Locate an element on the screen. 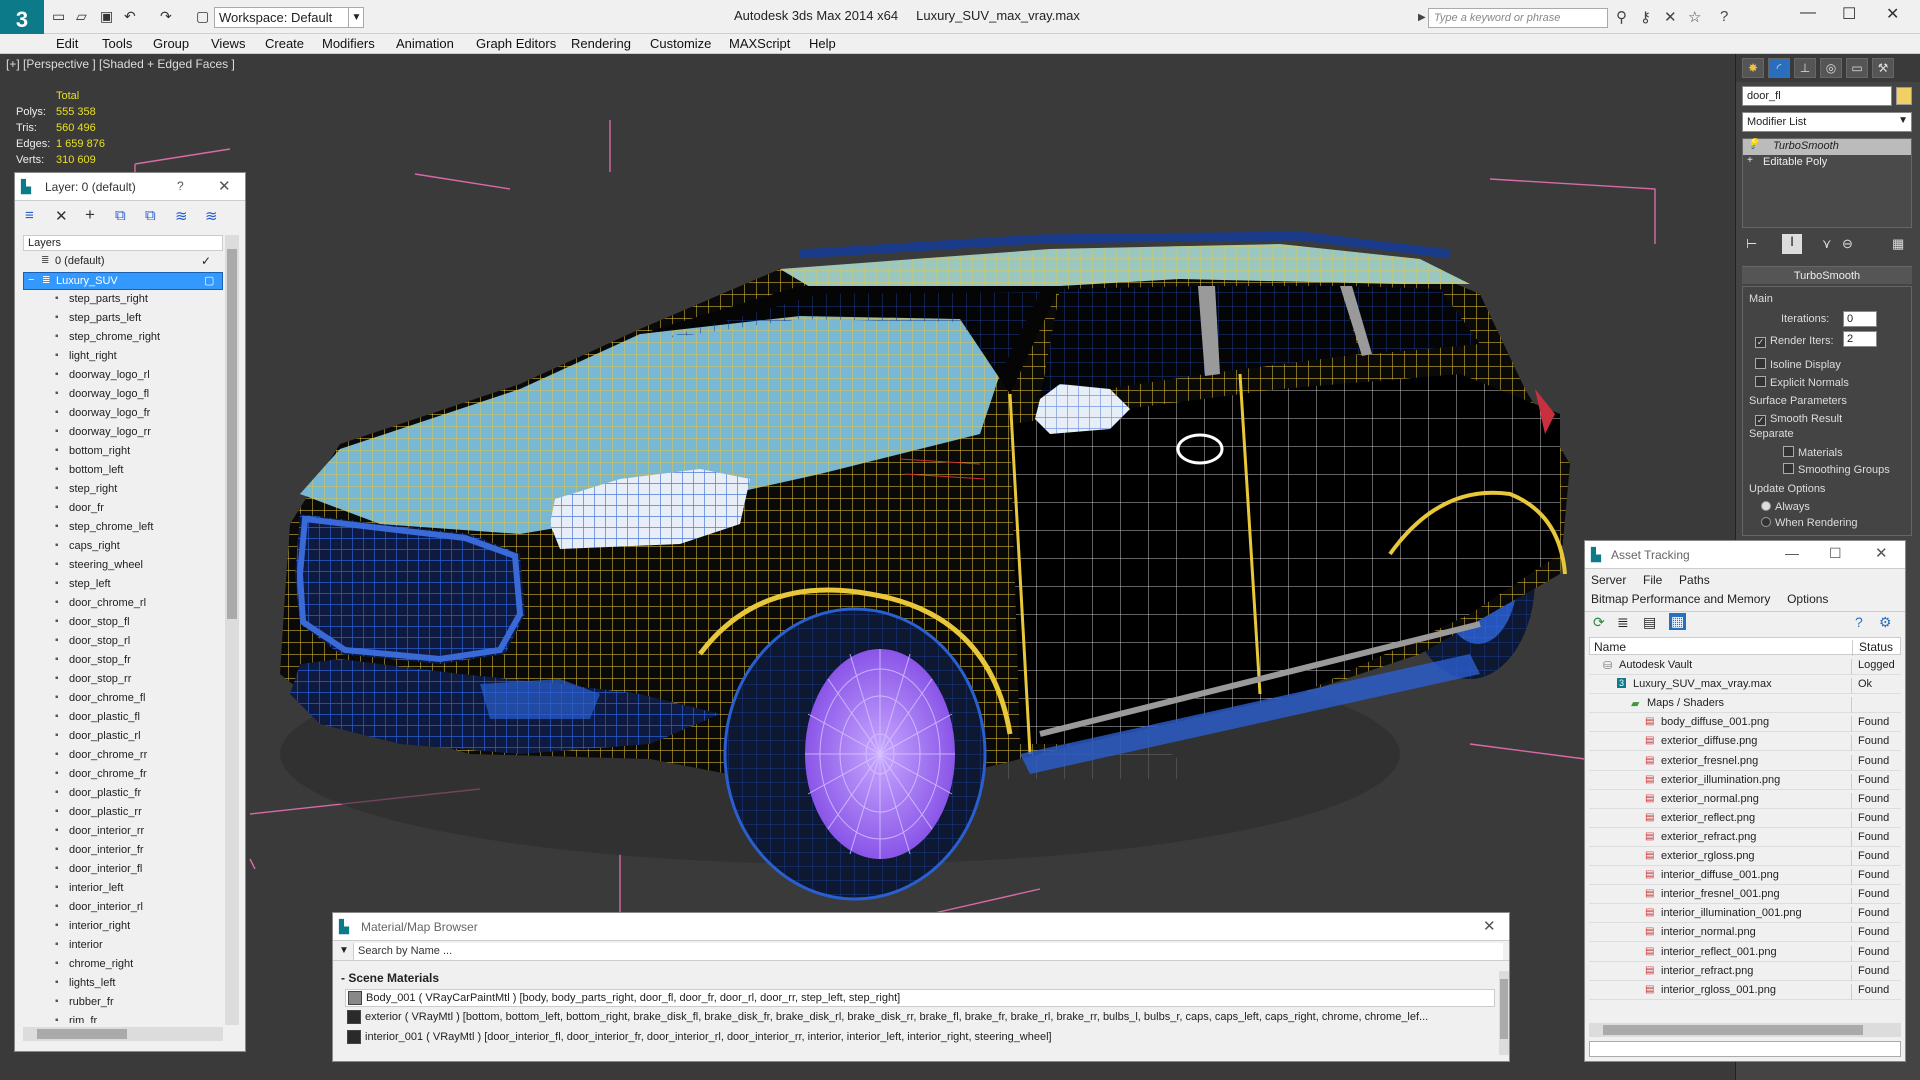 This screenshot has width=1920, height=1080. isoline-row: Isoline Display is located at coordinates (1798, 364).